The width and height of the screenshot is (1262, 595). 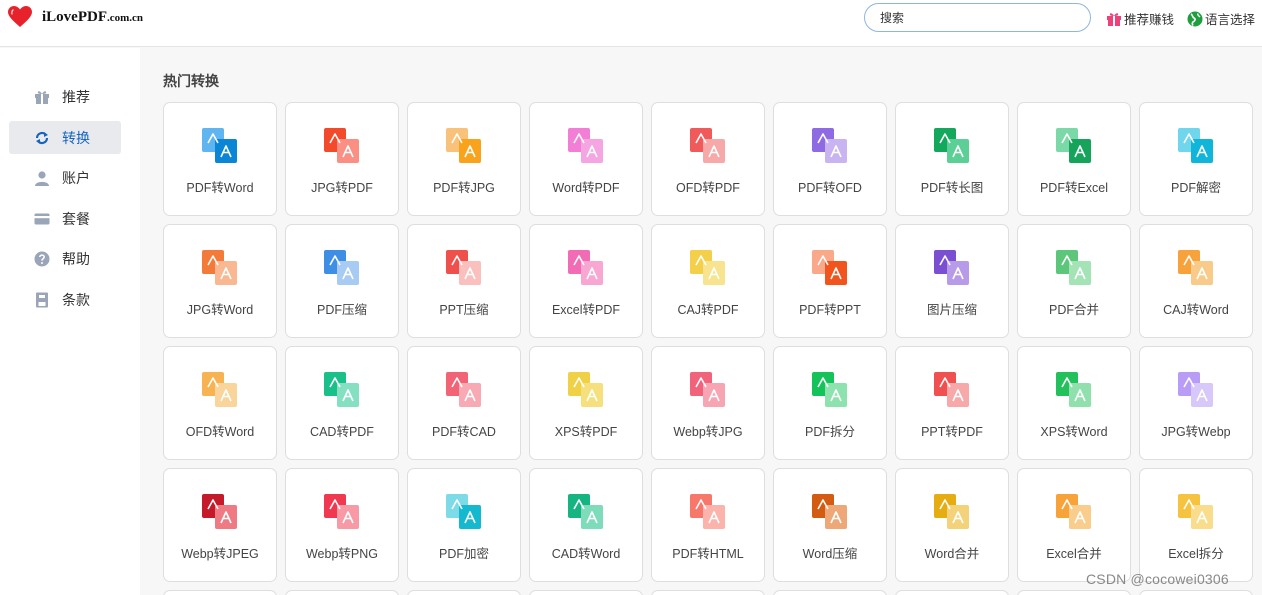 What do you see at coordinates (220, 432) in the screenshot?
I see `tool-card-label: OFD转Word` at bounding box center [220, 432].